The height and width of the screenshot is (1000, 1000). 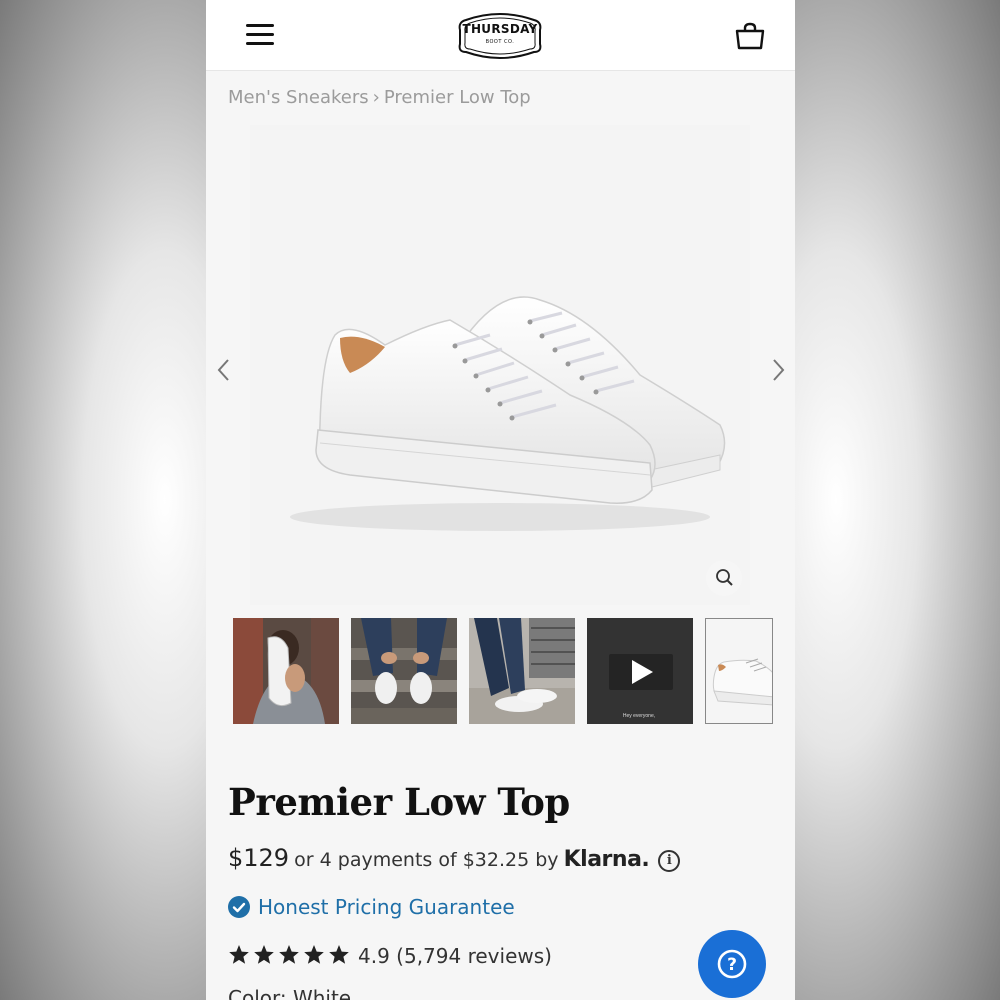 What do you see at coordinates (259, 858) in the screenshot?
I see `product-price: $129` at bounding box center [259, 858].